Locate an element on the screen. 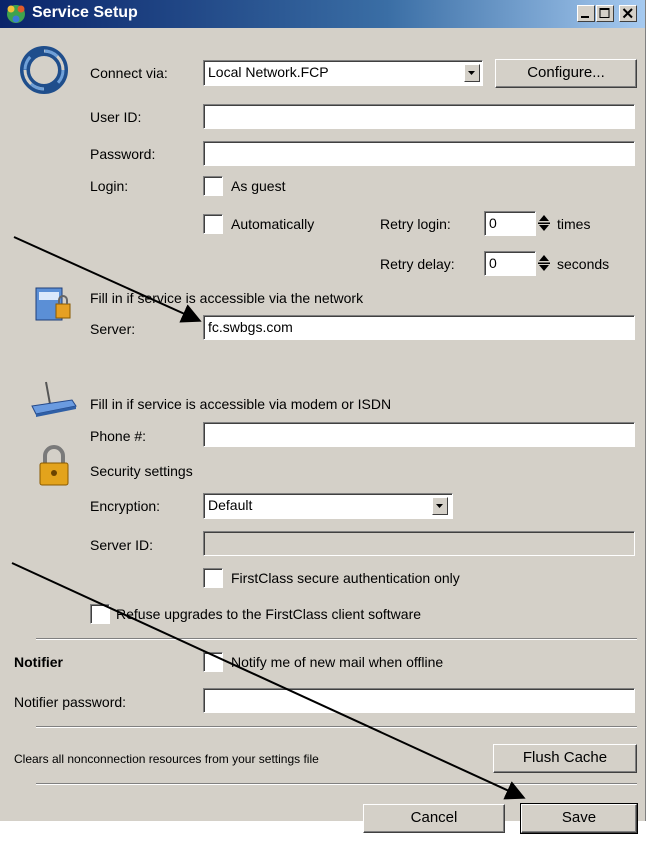  arrow-to-server-field is located at coordinates (107, 279).